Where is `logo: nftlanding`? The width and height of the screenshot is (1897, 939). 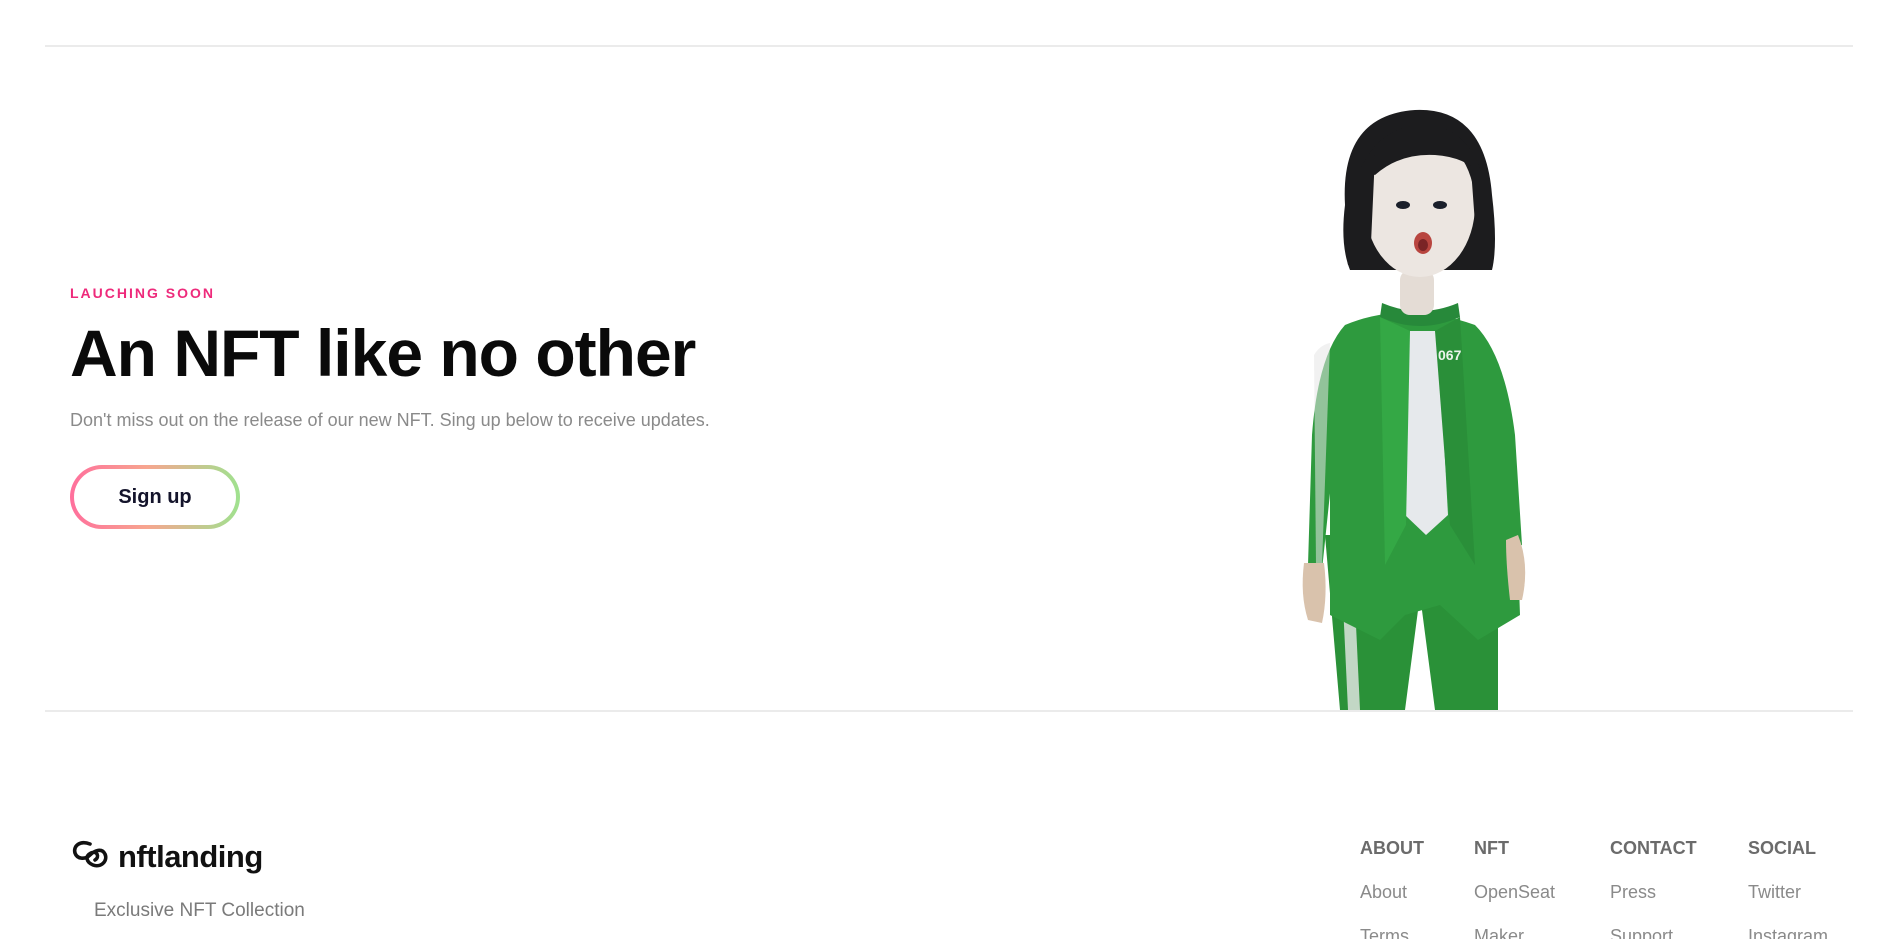 logo: nftlanding is located at coordinates (187, 857).